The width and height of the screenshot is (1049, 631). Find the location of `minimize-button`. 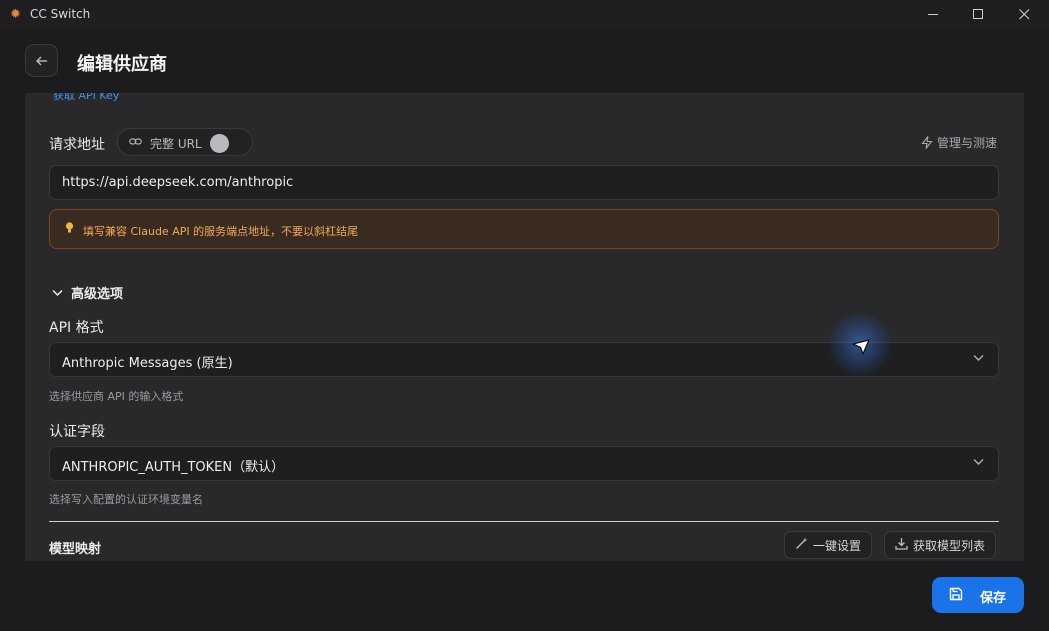

minimize-button is located at coordinates (933, 14).